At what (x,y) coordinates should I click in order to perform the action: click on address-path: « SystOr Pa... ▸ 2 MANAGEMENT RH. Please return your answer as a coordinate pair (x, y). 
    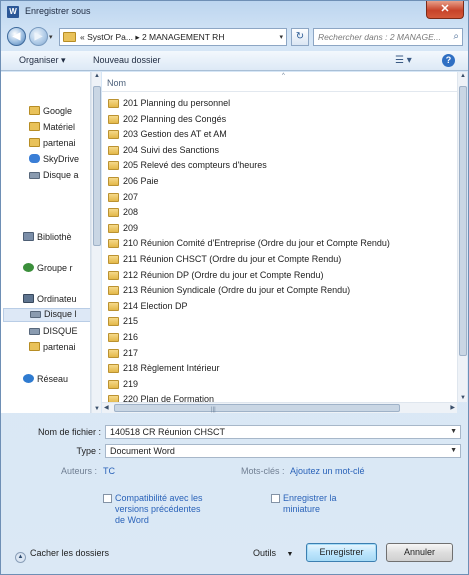
    Looking at the image, I should click on (152, 37).